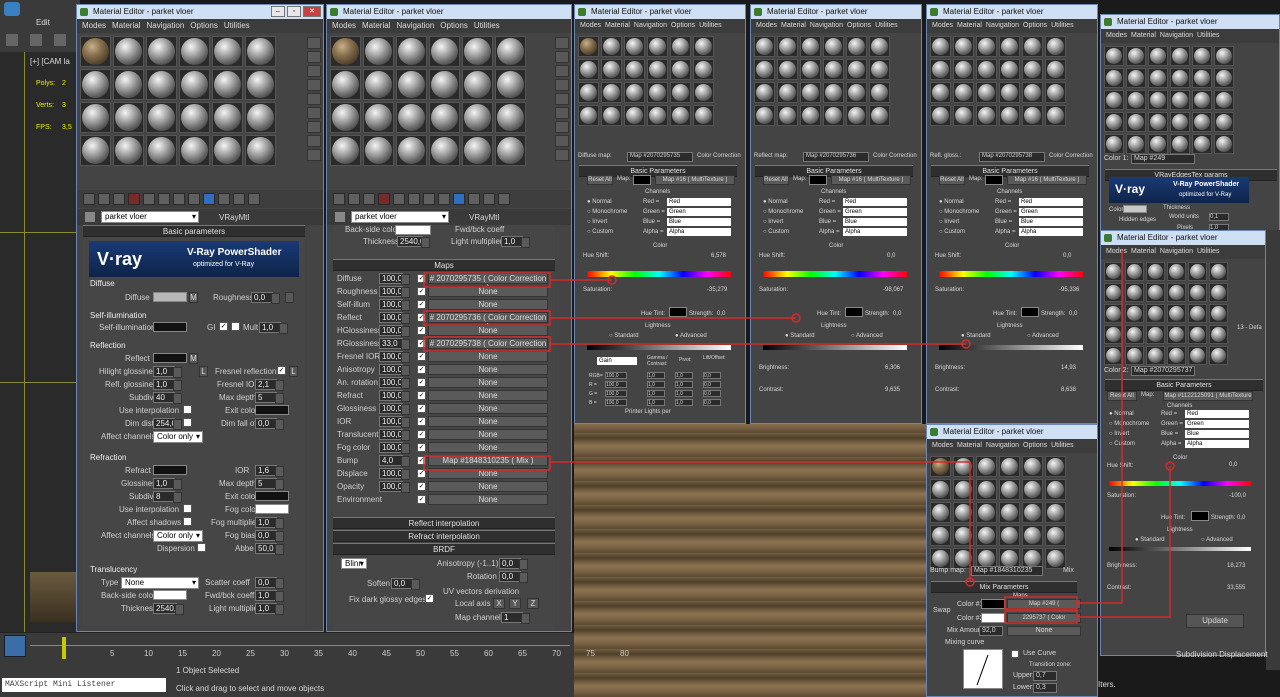 This screenshot has height=697, width=1280. Describe the element at coordinates (178, 536) in the screenshot. I see `refr-affect-dropdown: Color only` at that location.